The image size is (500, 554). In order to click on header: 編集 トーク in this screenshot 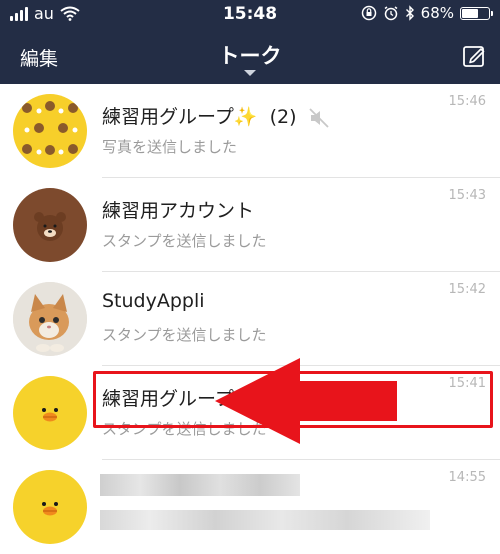, I will do `click(250, 56)`.